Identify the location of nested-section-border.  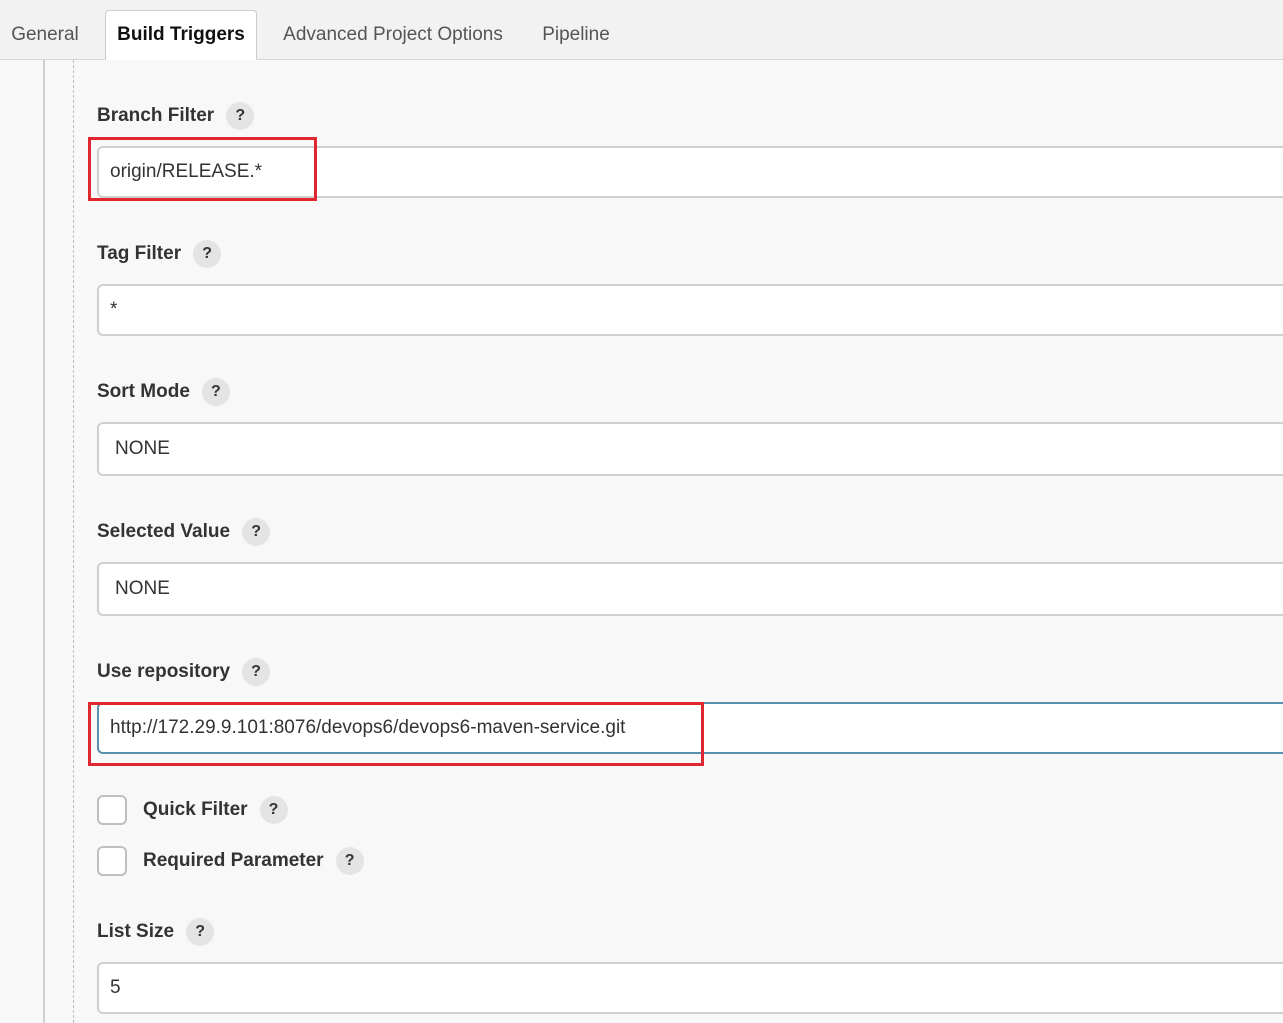
(73, 541).